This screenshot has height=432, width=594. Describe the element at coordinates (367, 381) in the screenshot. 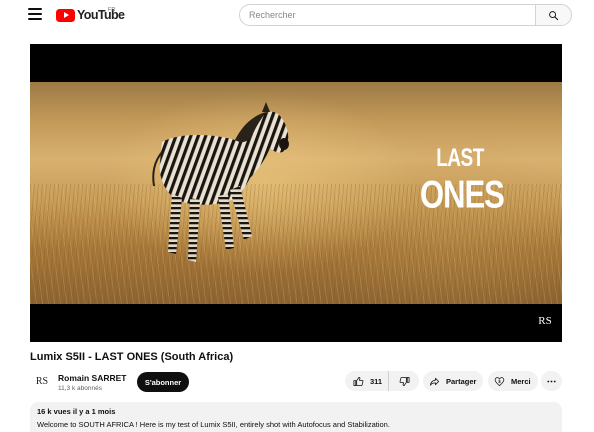

I see `like-button: 311` at that location.